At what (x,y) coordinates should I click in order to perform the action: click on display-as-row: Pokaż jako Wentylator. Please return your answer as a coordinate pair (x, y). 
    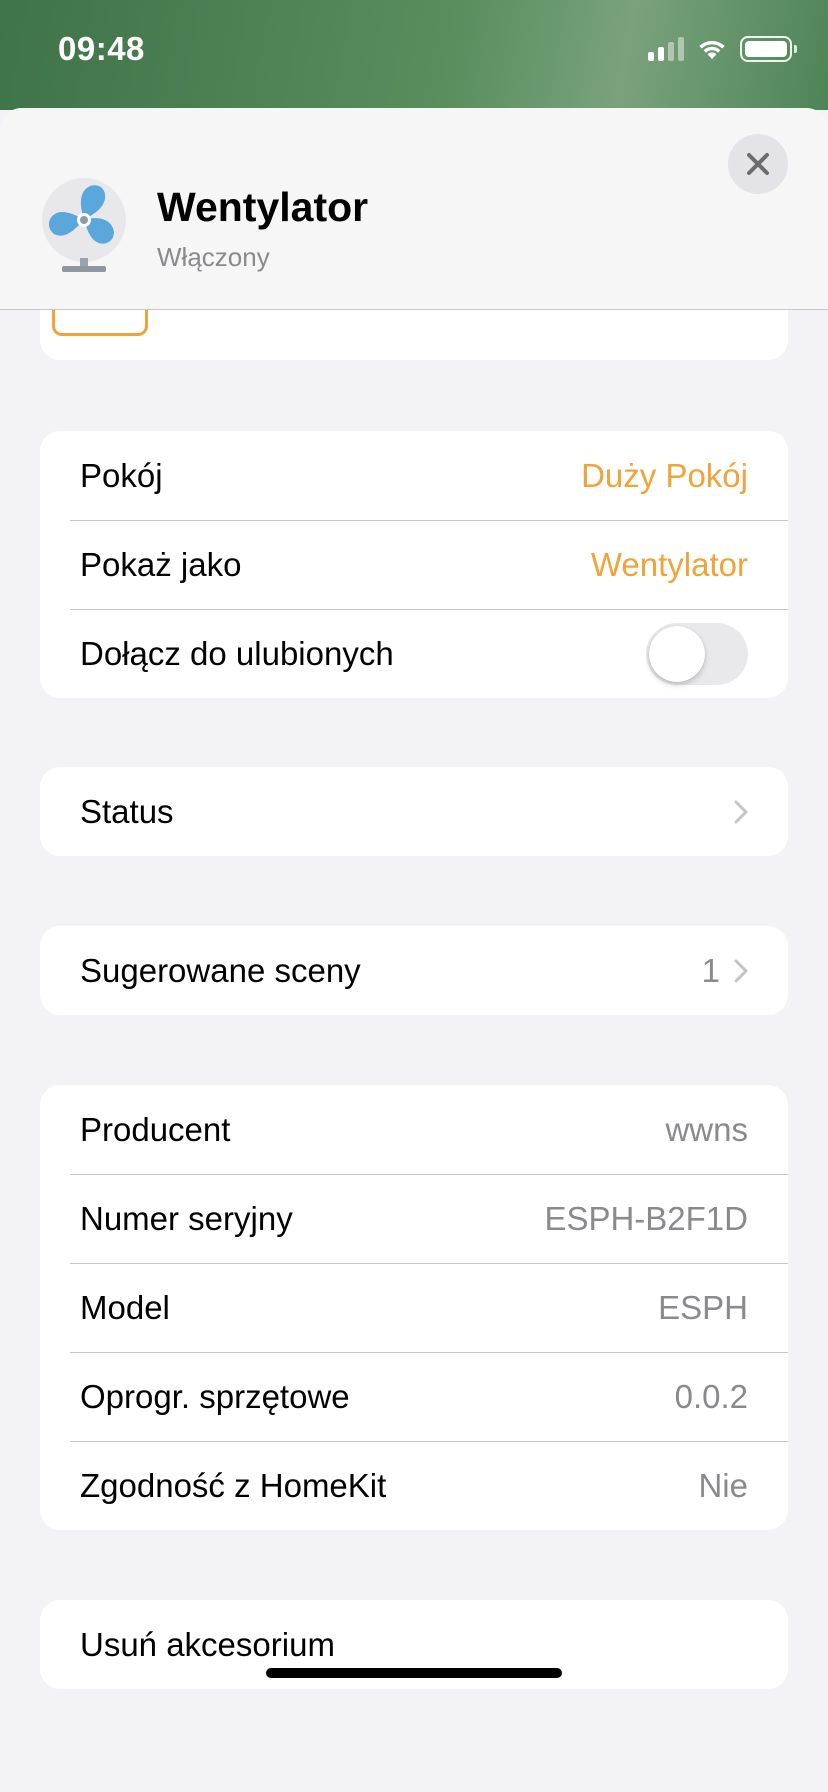
    Looking at the image, I should click on (414, 564).